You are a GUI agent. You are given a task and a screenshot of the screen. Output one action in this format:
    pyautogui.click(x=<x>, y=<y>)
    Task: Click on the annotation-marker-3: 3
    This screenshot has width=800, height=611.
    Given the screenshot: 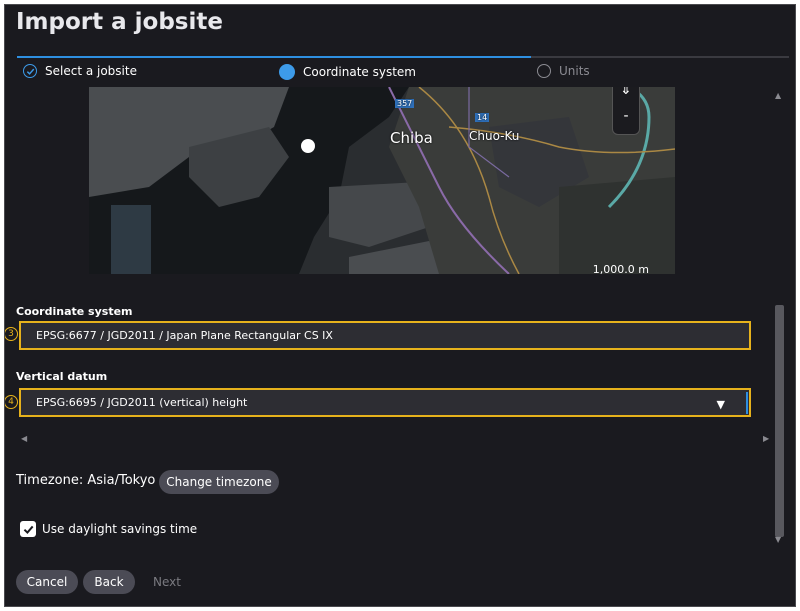 What is the action you would take?
    pyautogui.click(x=11, y=334)
    